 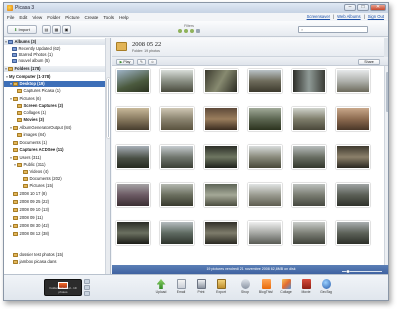 I want to click on menu-file: File, so click(x=10, y=17).